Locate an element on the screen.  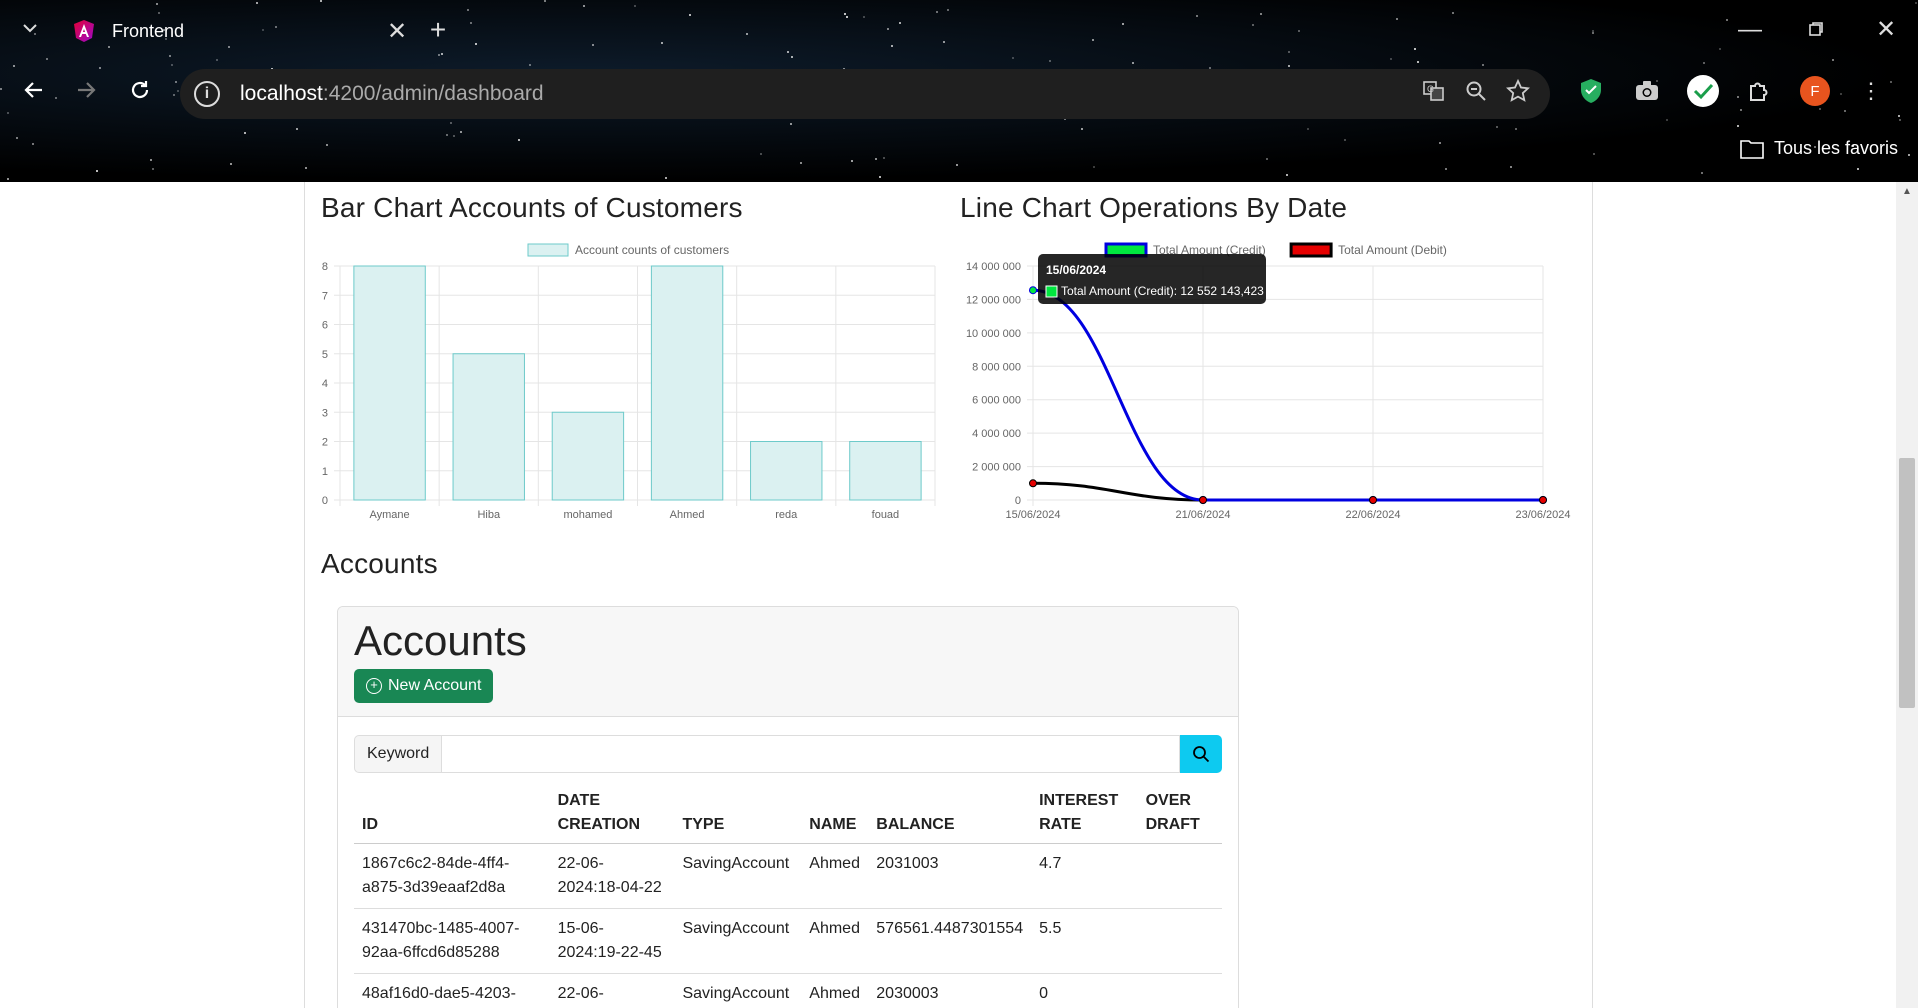
check-extension-icon is located at coordinates (1703, 91).